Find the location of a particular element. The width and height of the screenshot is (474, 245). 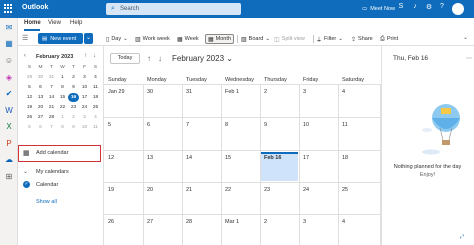

date-label: 6 is located at coordinates (148, 125).